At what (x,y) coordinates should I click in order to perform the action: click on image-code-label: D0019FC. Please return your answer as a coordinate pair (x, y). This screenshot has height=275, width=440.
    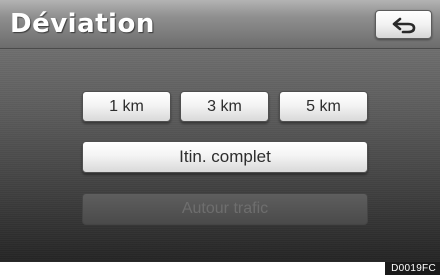
    Looking at the image, I should click on (412, 268).